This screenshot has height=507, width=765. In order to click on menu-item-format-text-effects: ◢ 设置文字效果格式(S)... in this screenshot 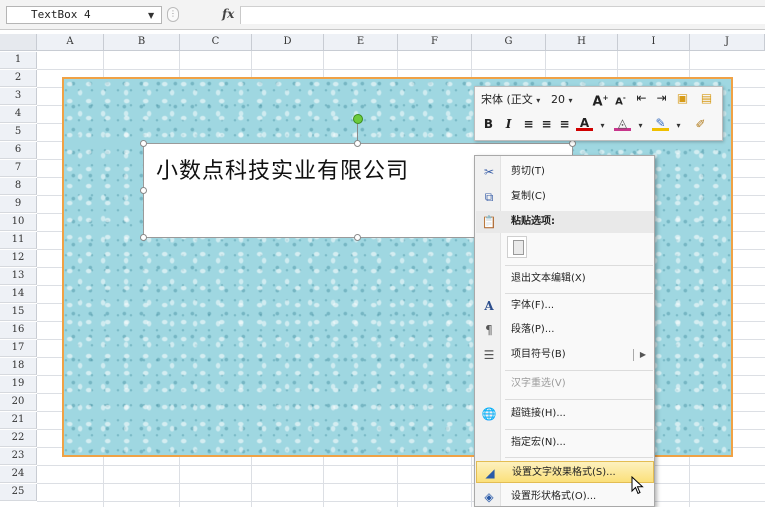, I will do `click(565, 472)`.